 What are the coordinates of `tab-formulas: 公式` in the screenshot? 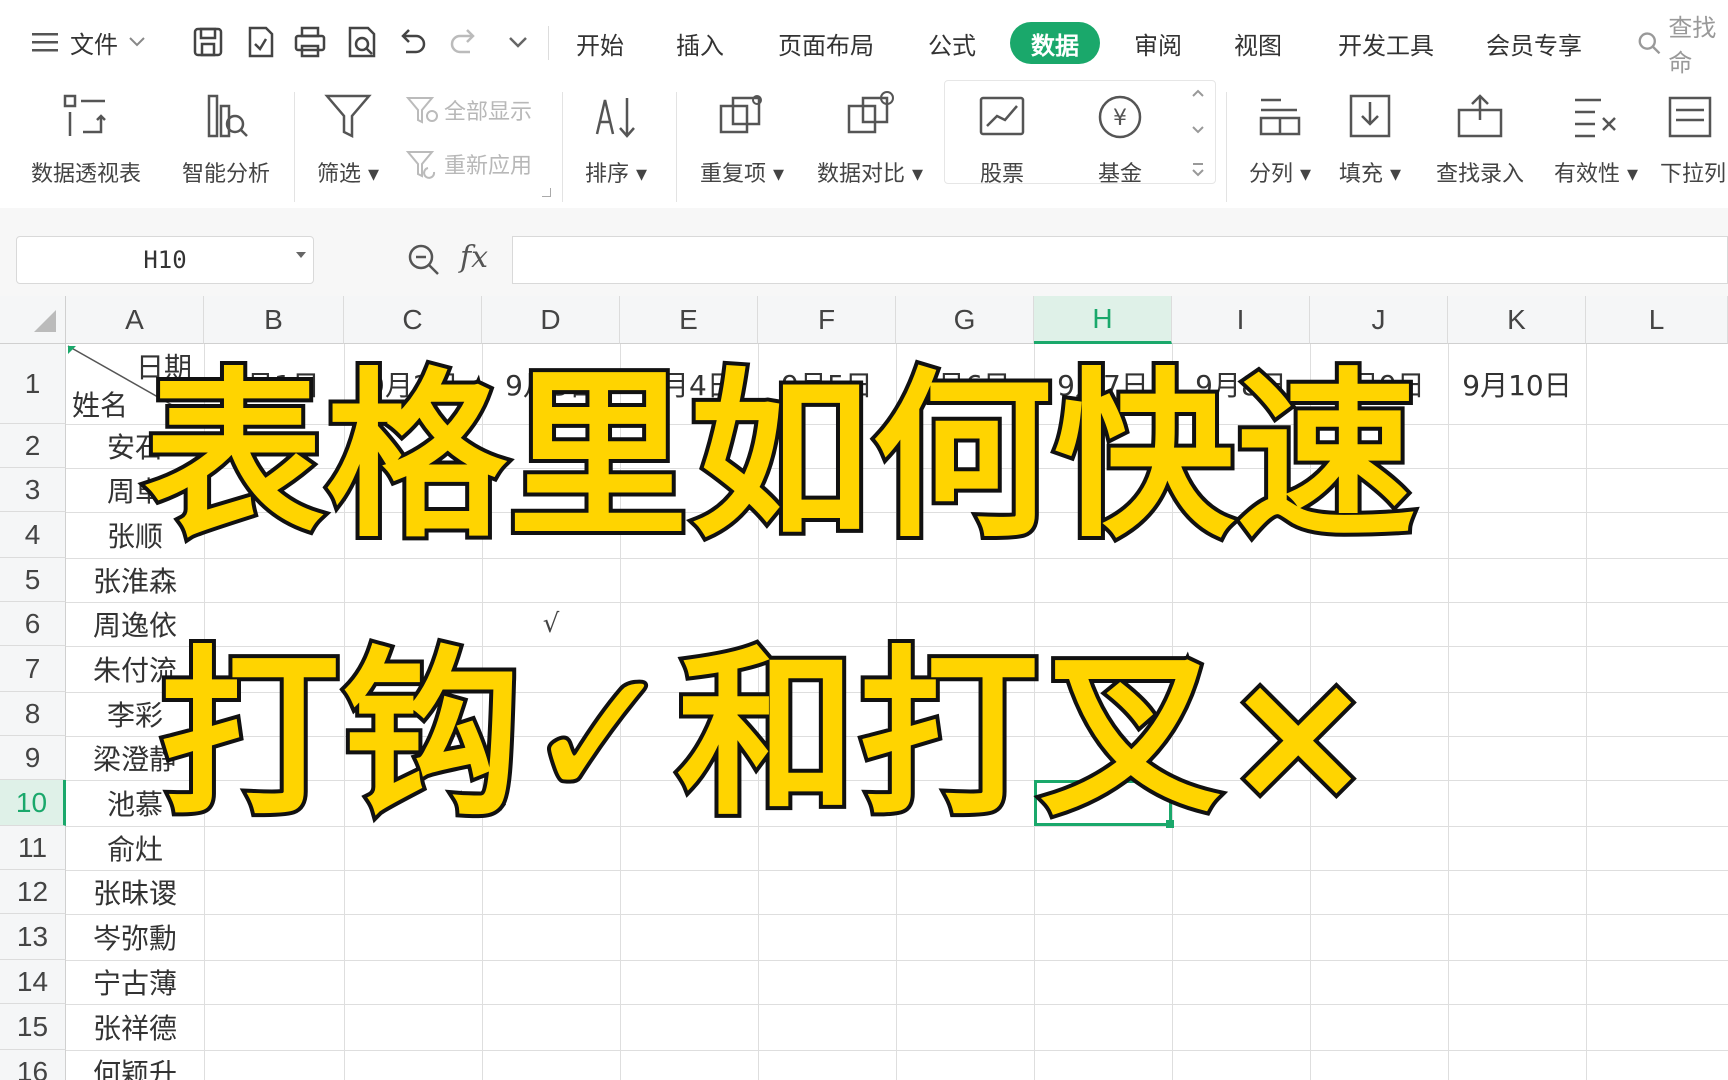 It's located at (952, 43).